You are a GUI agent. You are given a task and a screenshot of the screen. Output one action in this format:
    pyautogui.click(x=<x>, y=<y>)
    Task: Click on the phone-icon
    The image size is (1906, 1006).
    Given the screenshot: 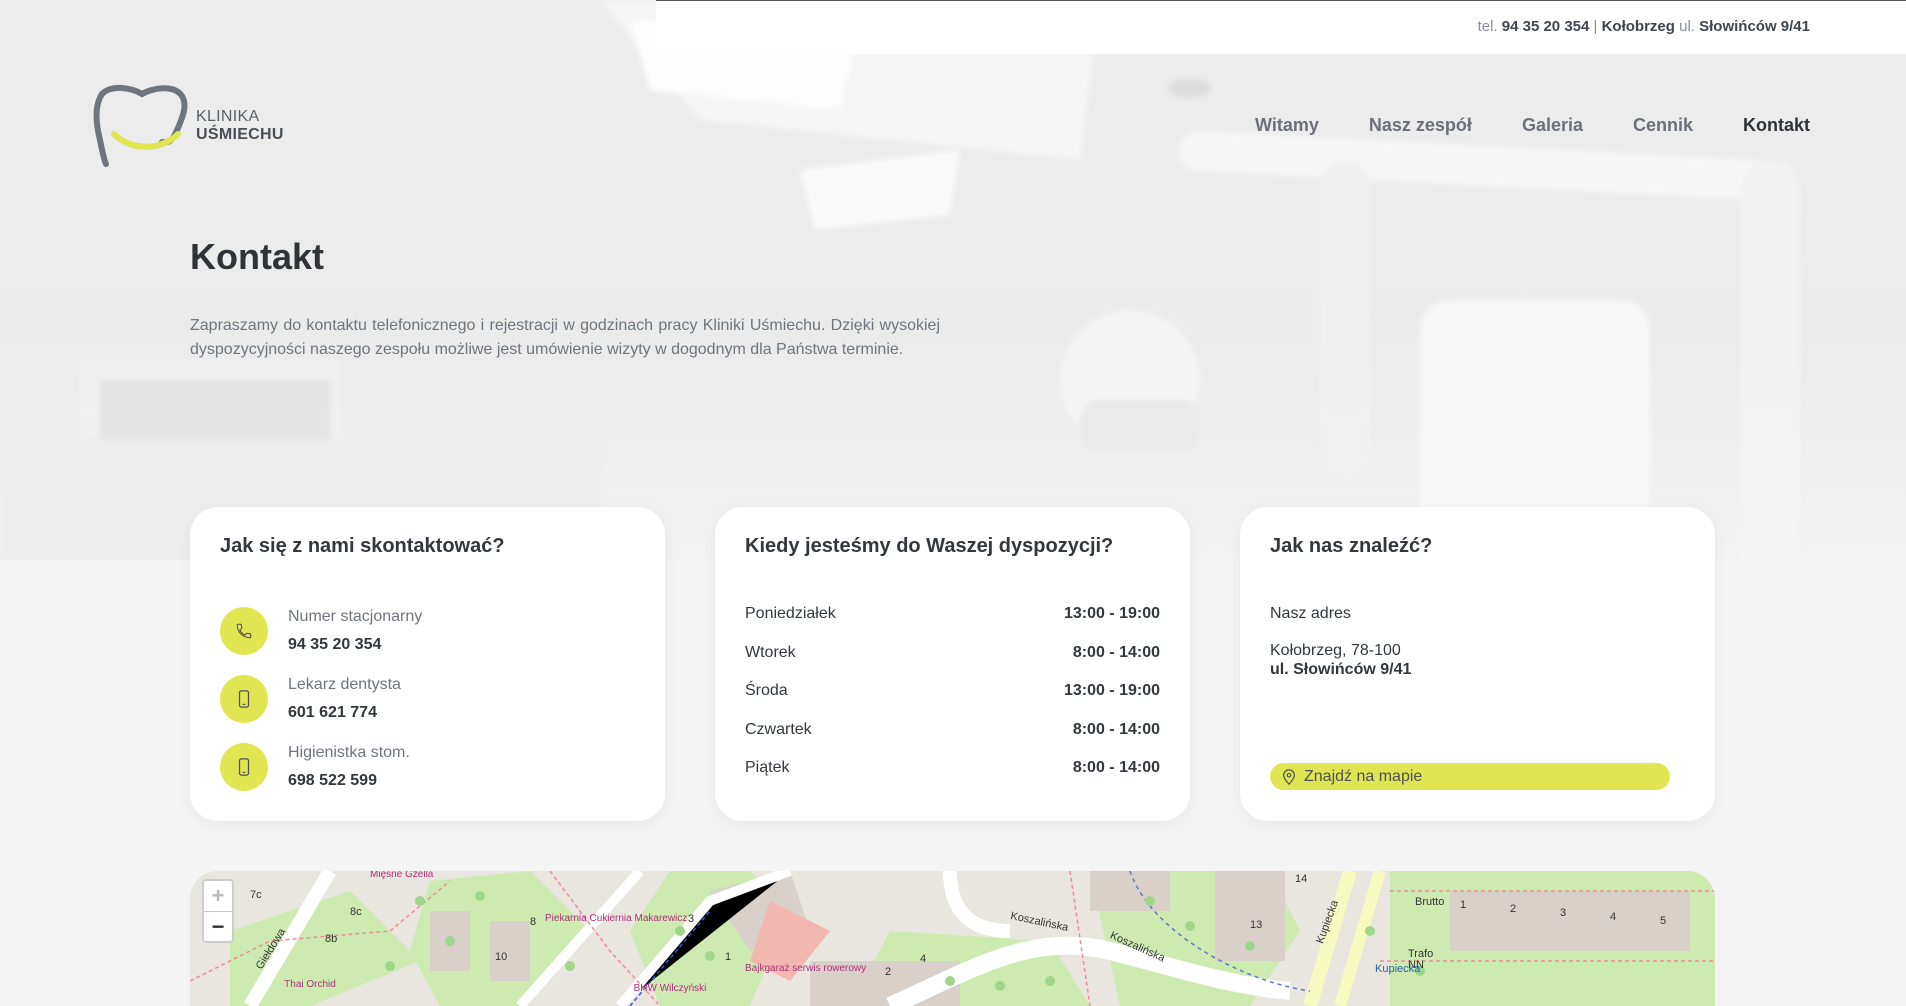 What is the action you would take?
    pyautogui.click(x=244, y=631)
    